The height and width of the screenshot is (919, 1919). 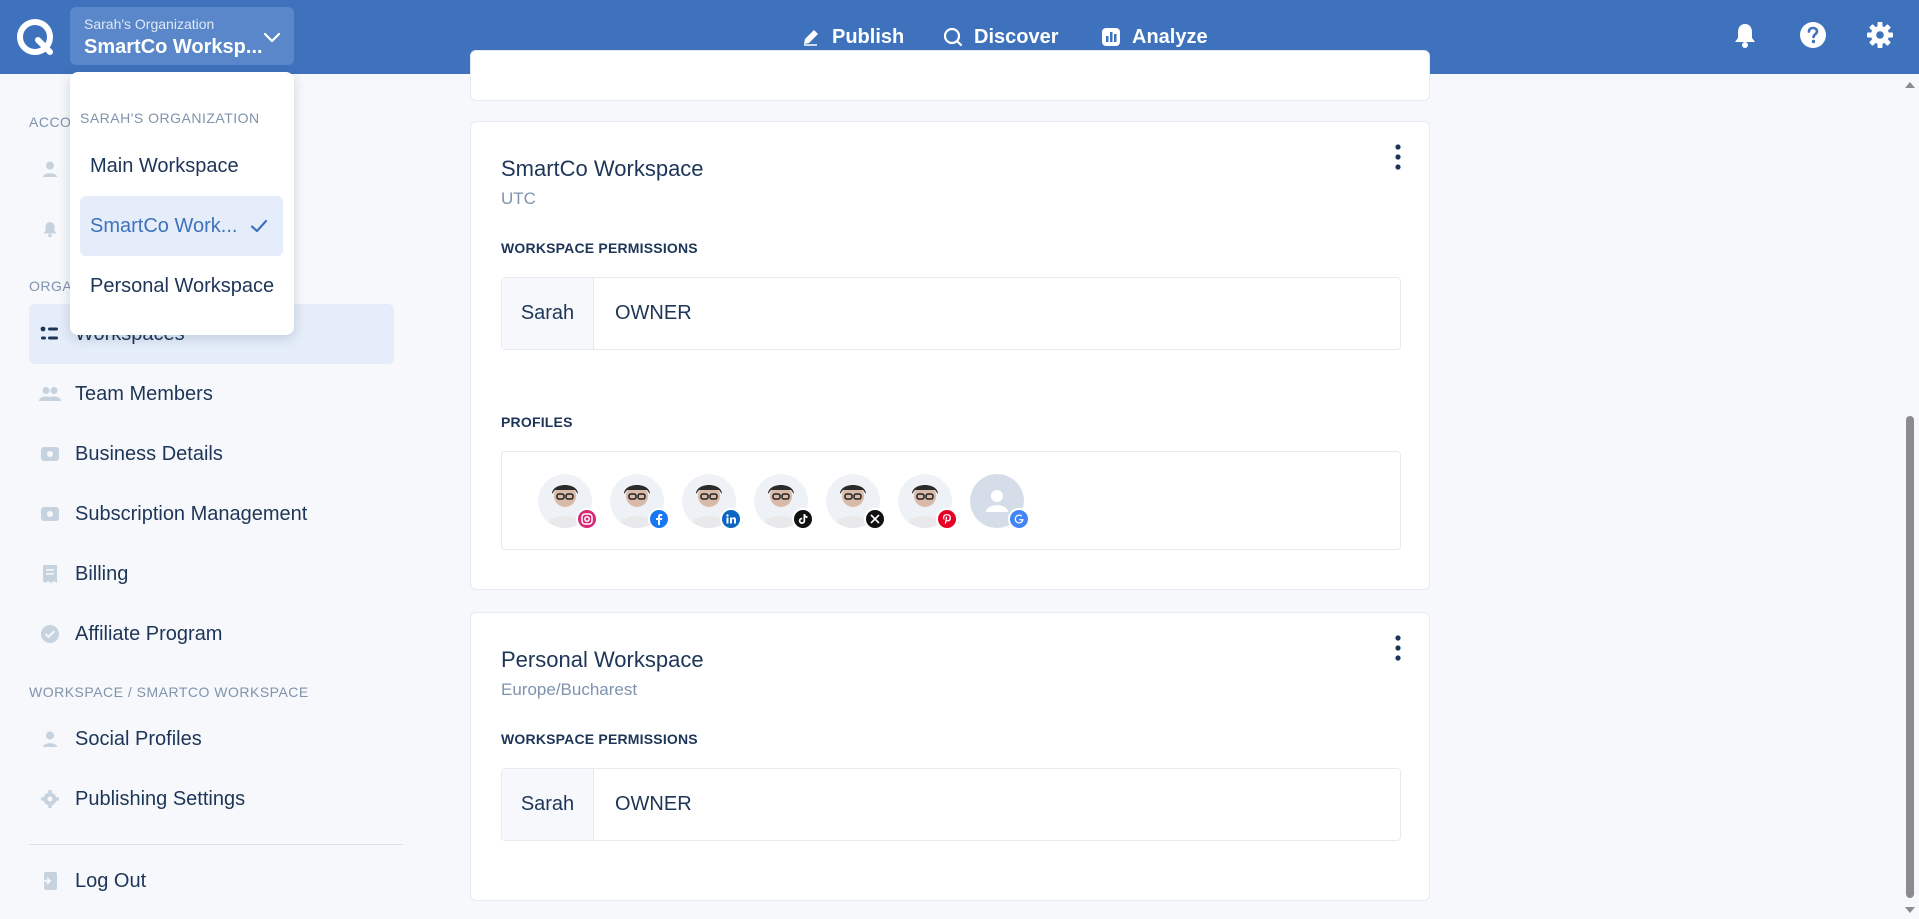 What do you see at coordinates (1170, 36) in the screenshot?
I see `nav-analyze-label: Analyze` at bounding box center [1170, 36].